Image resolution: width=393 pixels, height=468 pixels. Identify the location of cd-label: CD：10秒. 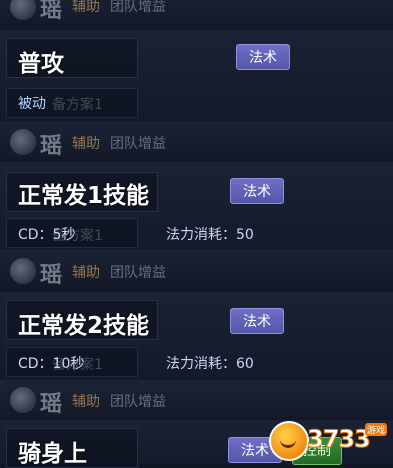
(51, 364).